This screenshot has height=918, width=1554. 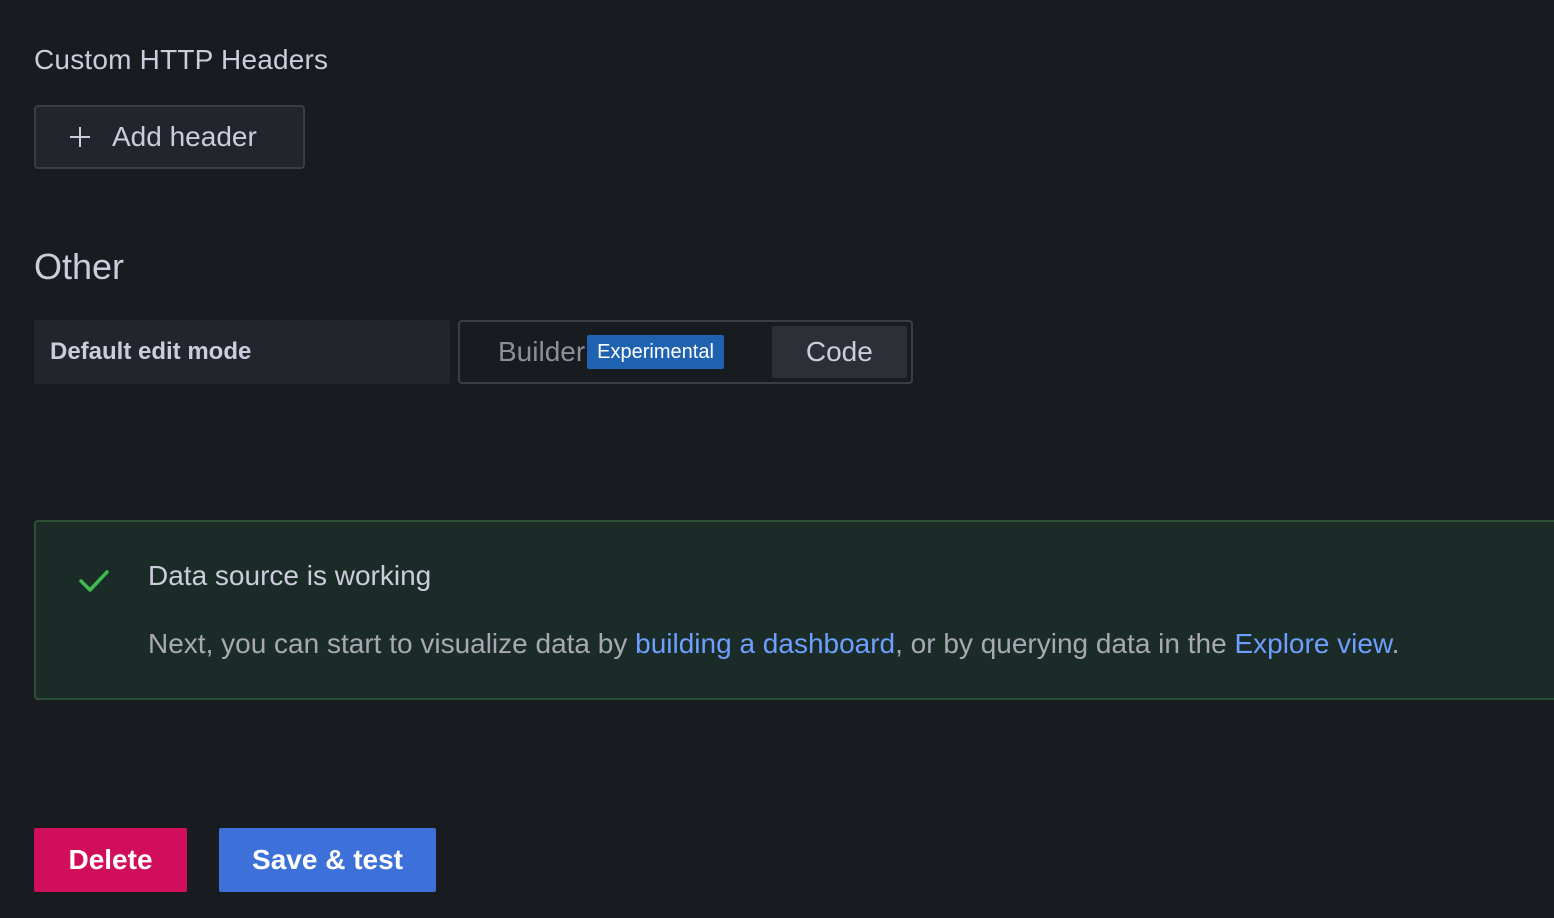 I want to click on edit-mode-builder-option: Builder Experimental, so click(x=617, y=352).